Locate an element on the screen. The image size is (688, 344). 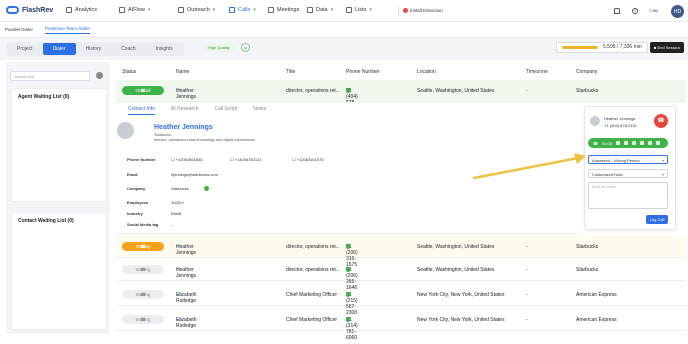
col-location: Location is located at coordinates (426, 72).